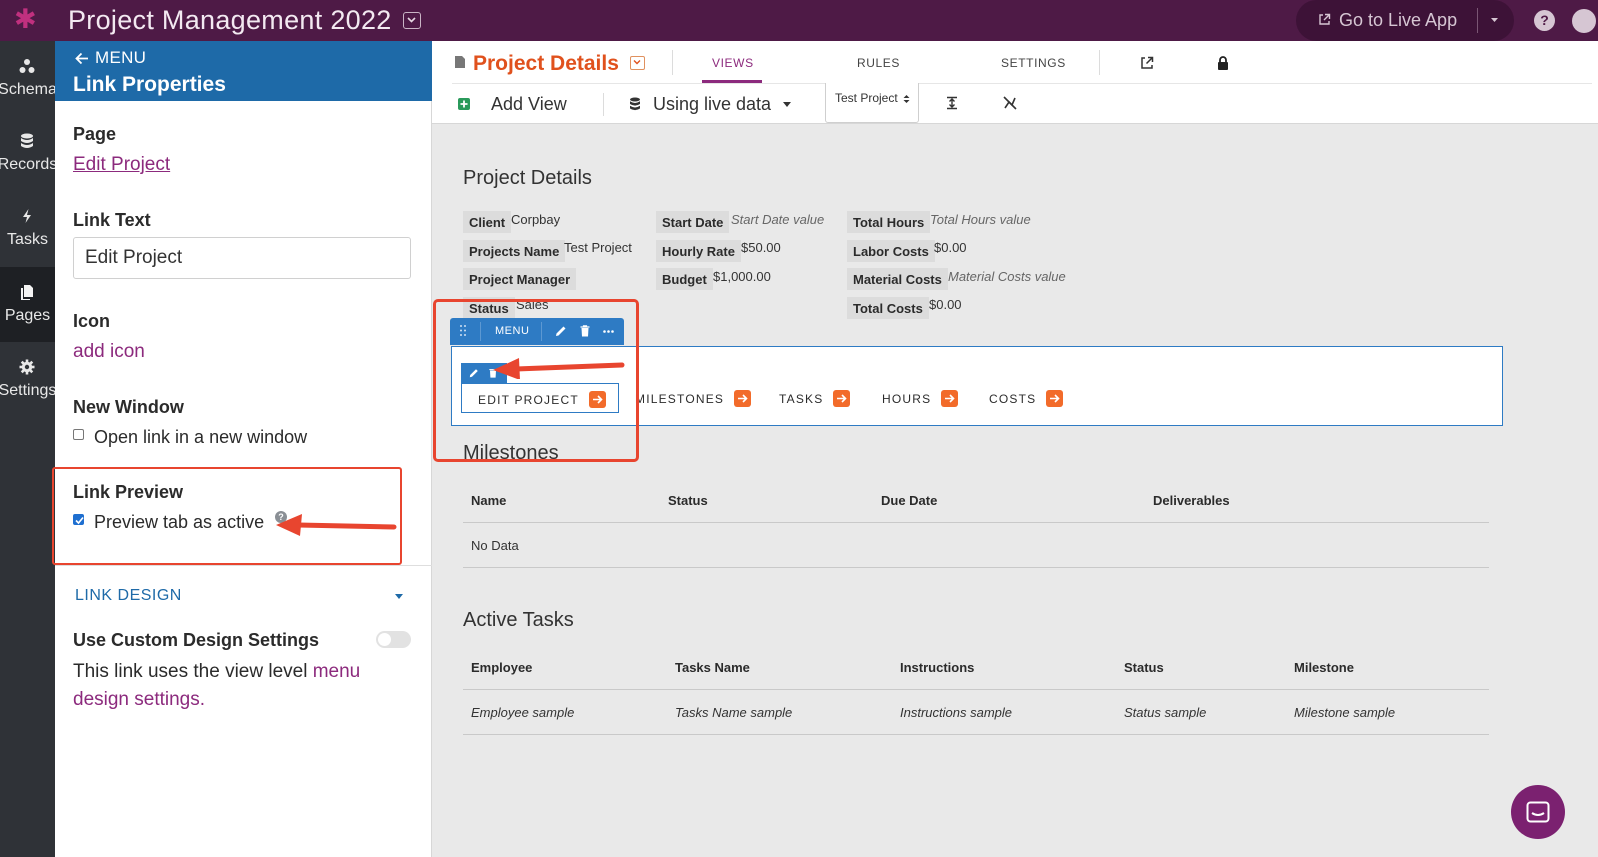 Image resolution: width=1598 pixels, height=857 pixels. Describe the element at coordinates (487, 222) in the screenshot. I see `field-label: Client` at that location.